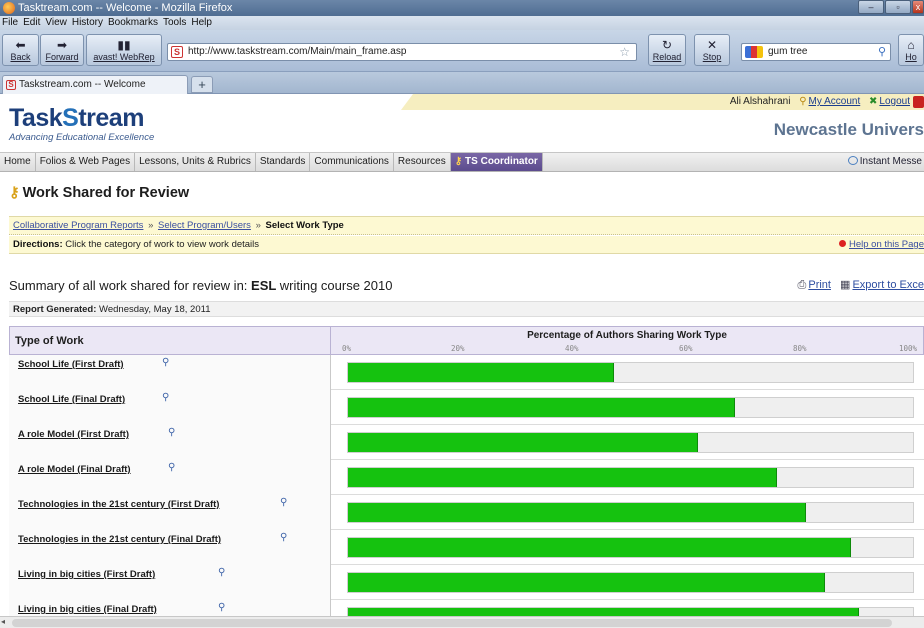 The width and height of the screenshot is (924, 628). I want to click on account-icon: ⚲, so click(803, 101).